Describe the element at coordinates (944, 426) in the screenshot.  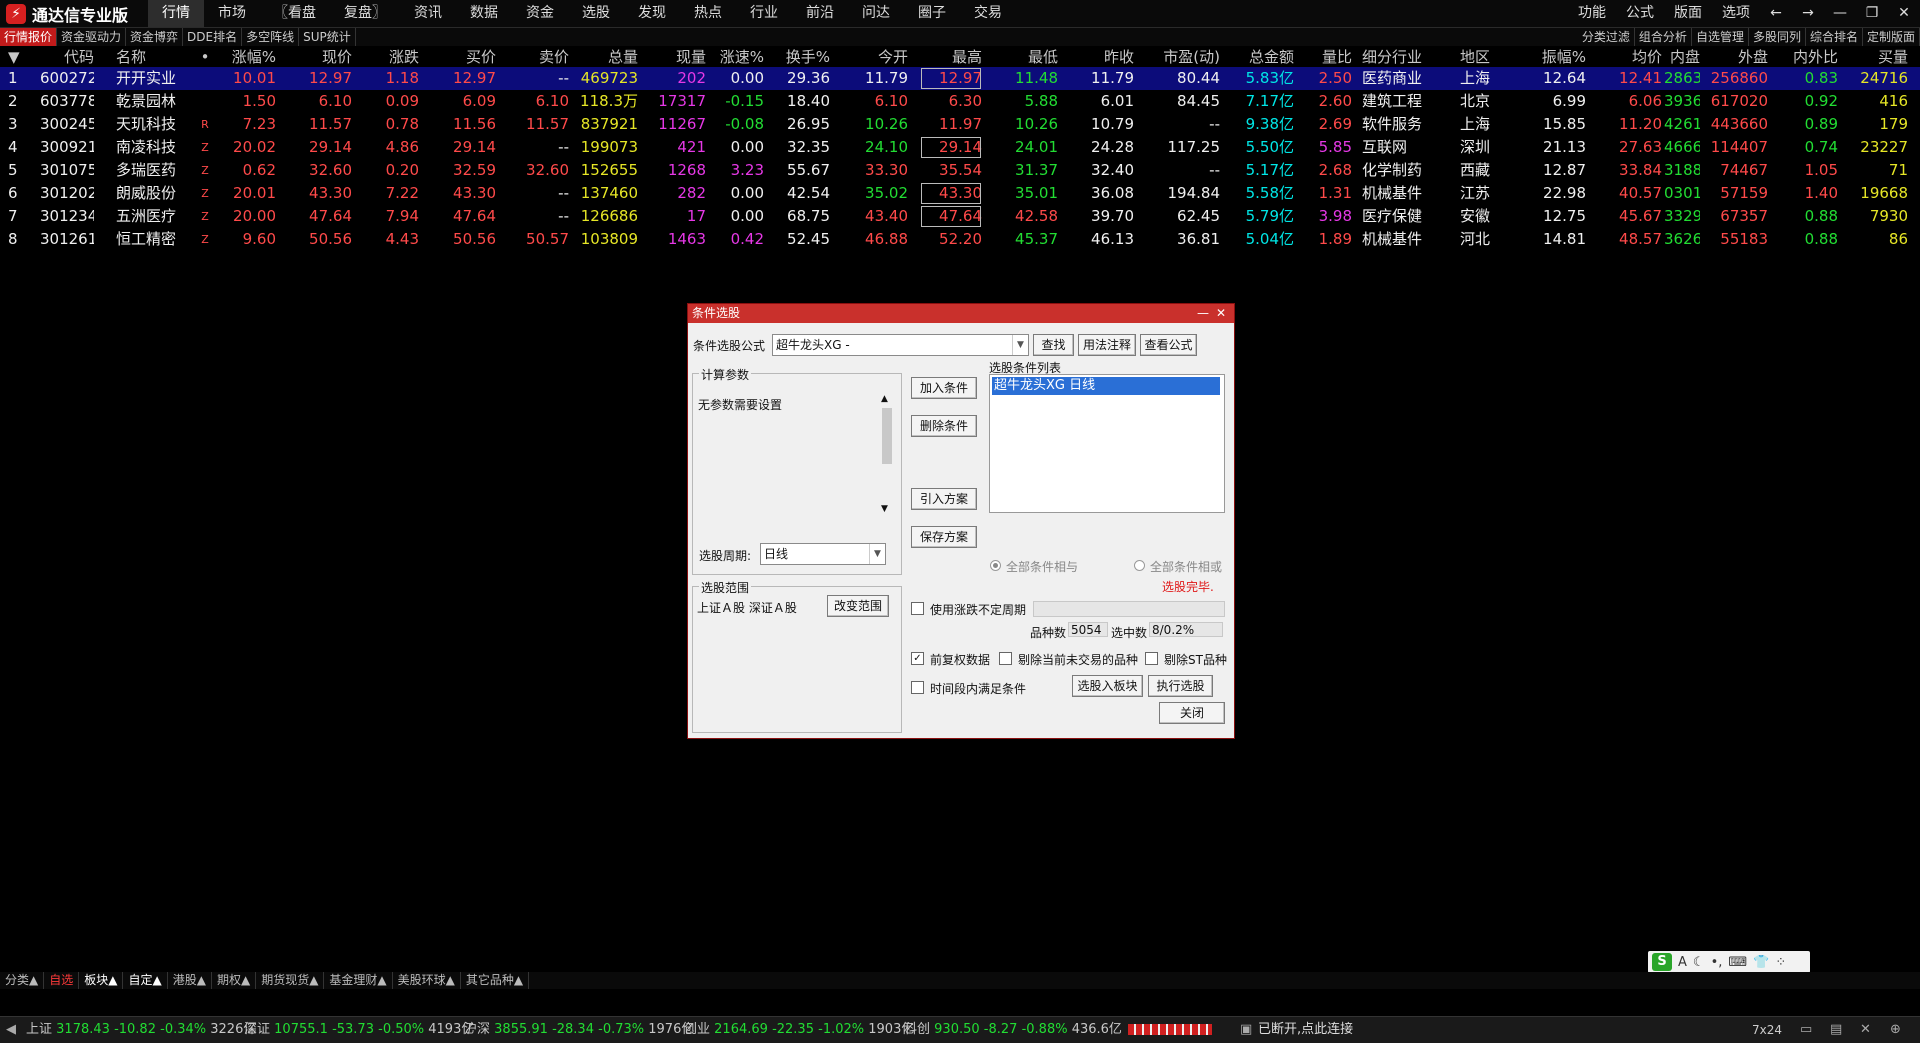
I see `delete-condition-button: 删除条件` at that location.